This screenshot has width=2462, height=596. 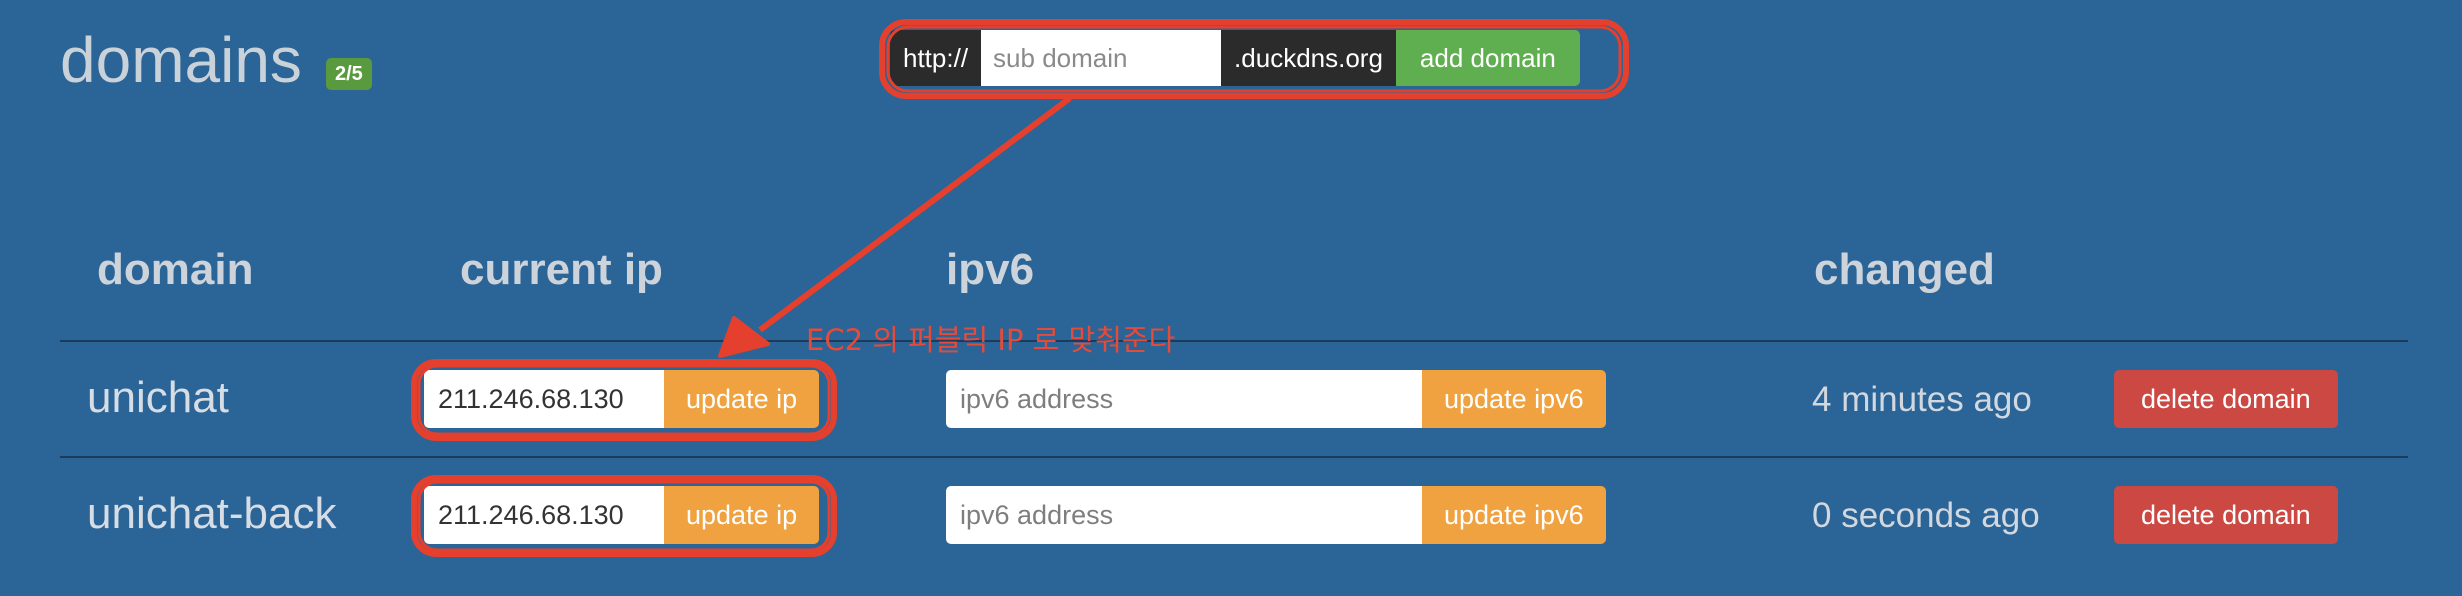 I want to click on changed-time: 4 minutes ago, so click(x=1922, y=399).